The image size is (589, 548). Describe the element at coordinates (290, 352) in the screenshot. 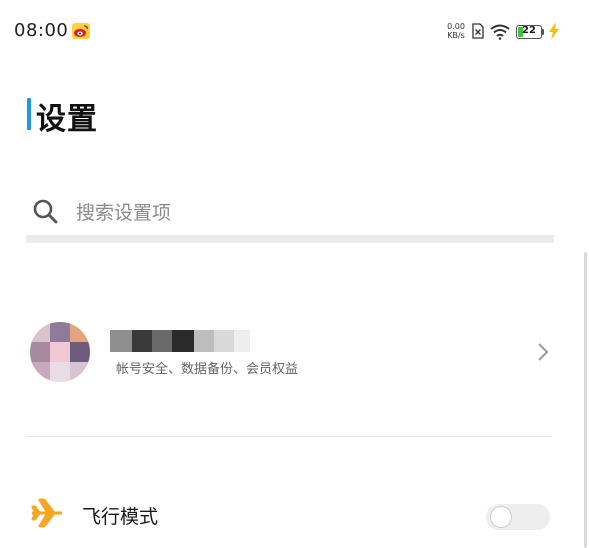

I see `account-row: 帐号安全、数据备份、会员权益` at that location.